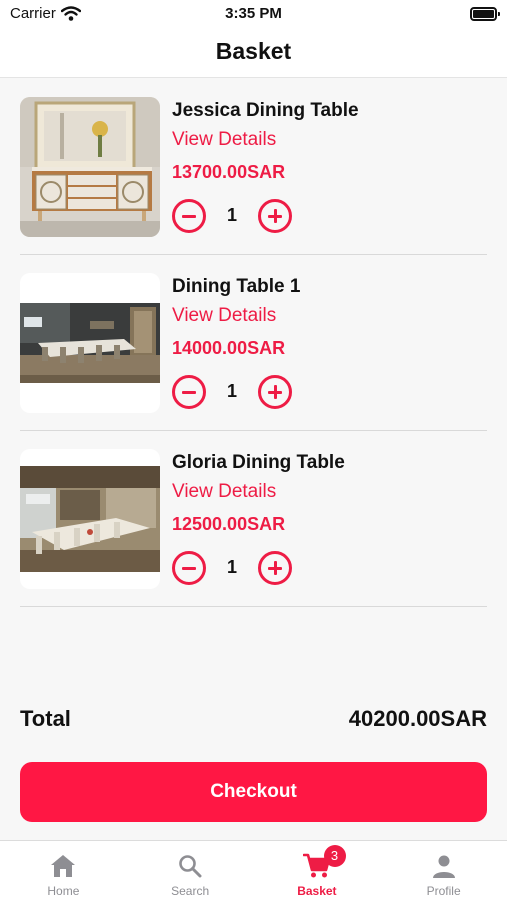 The height and width of the screenshot is (900, 507). Describe the element at coordinates (236, 286) in the screenshot. I see `product-name: Dining Table 1` at that location.